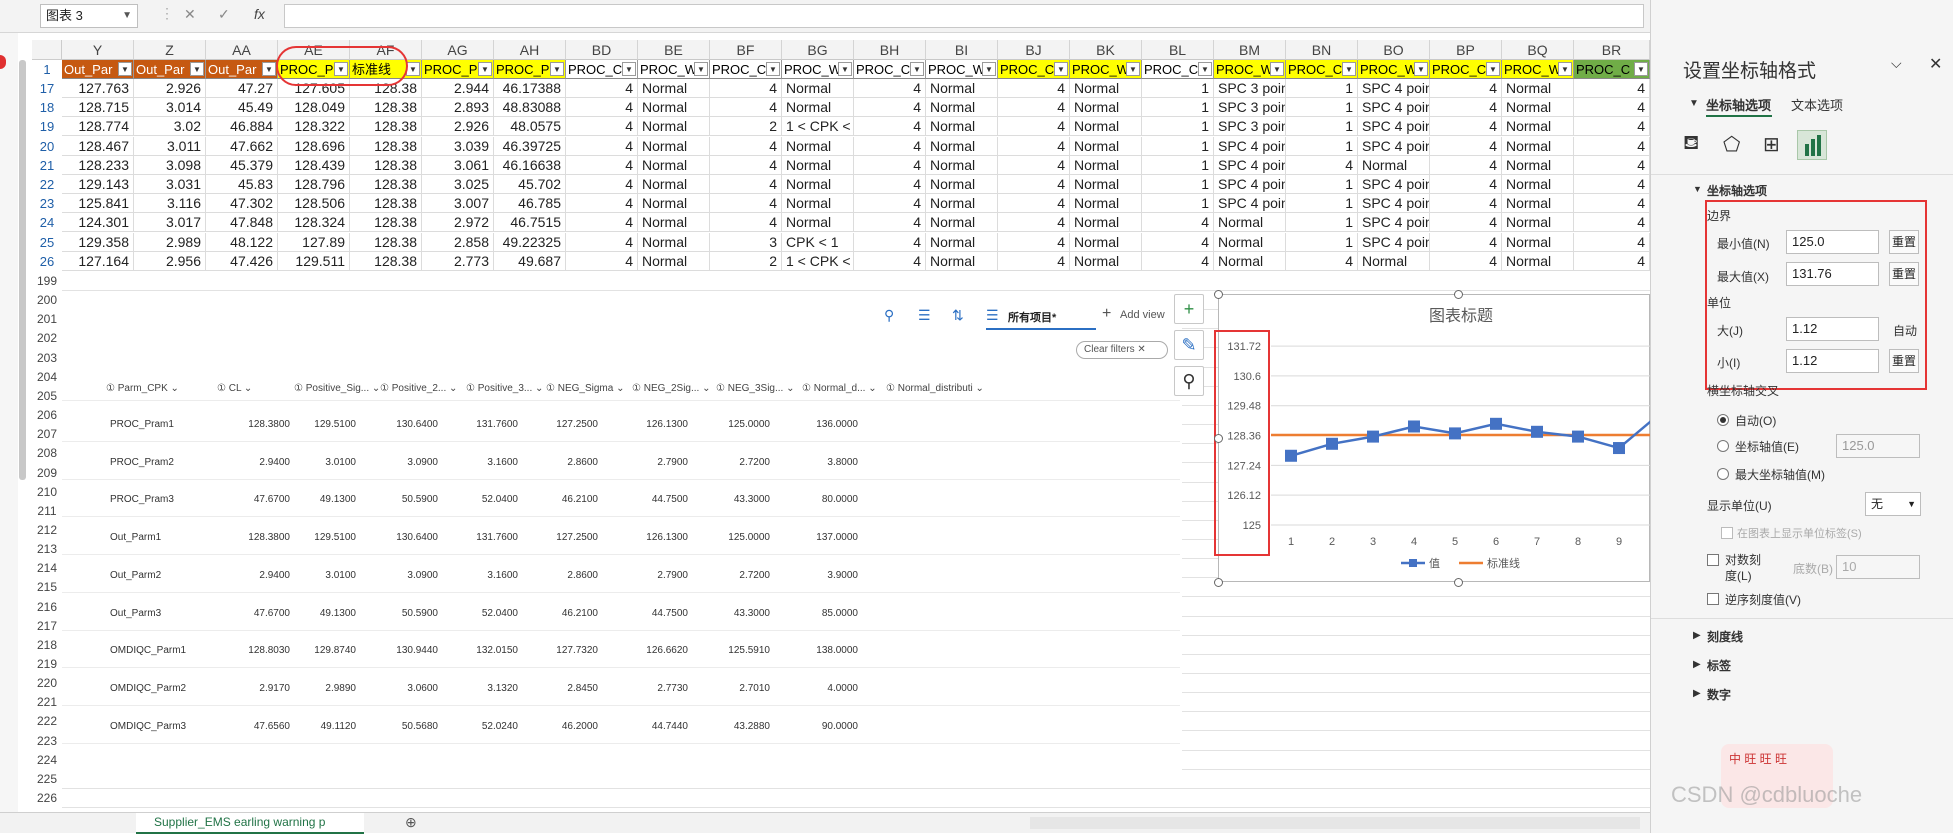 The image size is (1953, 834). What do you see at coordinates (170, 184) in the screenshot?
I see `table-cell: 3.031` at bounding box center [170, 184].